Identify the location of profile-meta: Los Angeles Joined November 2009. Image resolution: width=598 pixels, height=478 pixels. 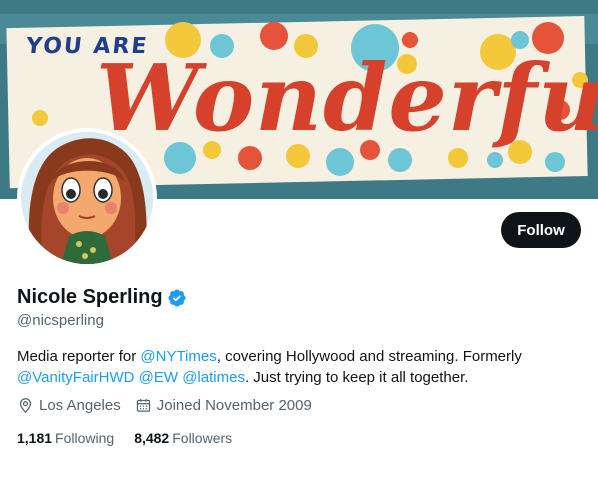
(171, 405).